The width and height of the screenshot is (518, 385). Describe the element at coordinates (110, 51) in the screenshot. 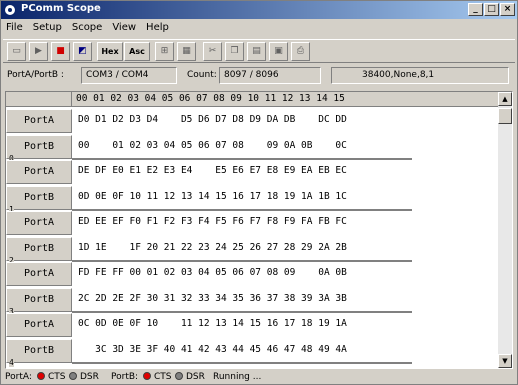

I see `hex-button: Hex` at that location.